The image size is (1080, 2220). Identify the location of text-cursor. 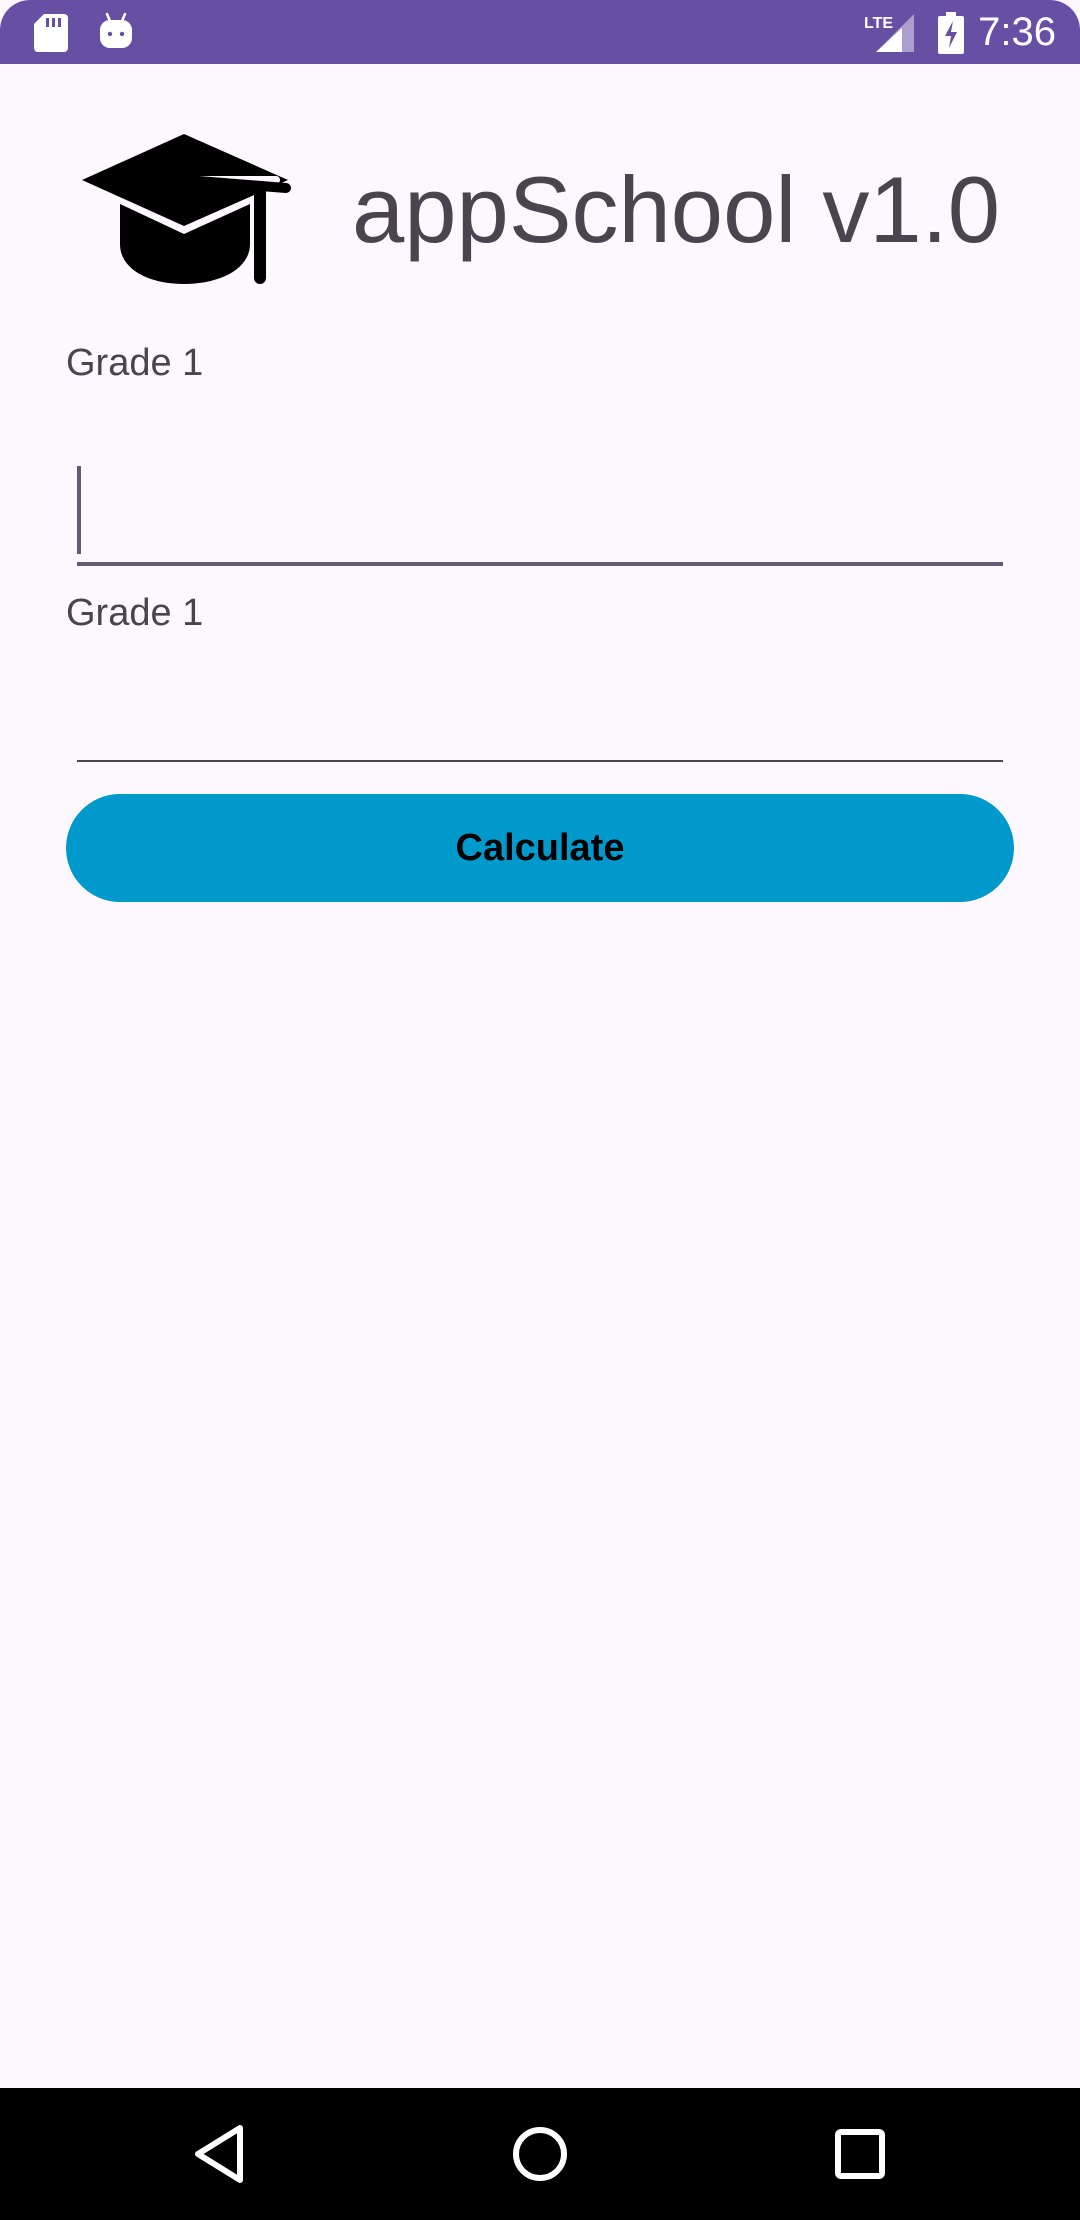
(79, 510).